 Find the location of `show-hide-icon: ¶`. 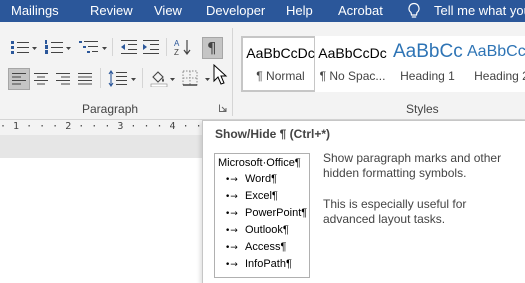

show-hide-icon: ¶ is located at coordinates (212, 48).